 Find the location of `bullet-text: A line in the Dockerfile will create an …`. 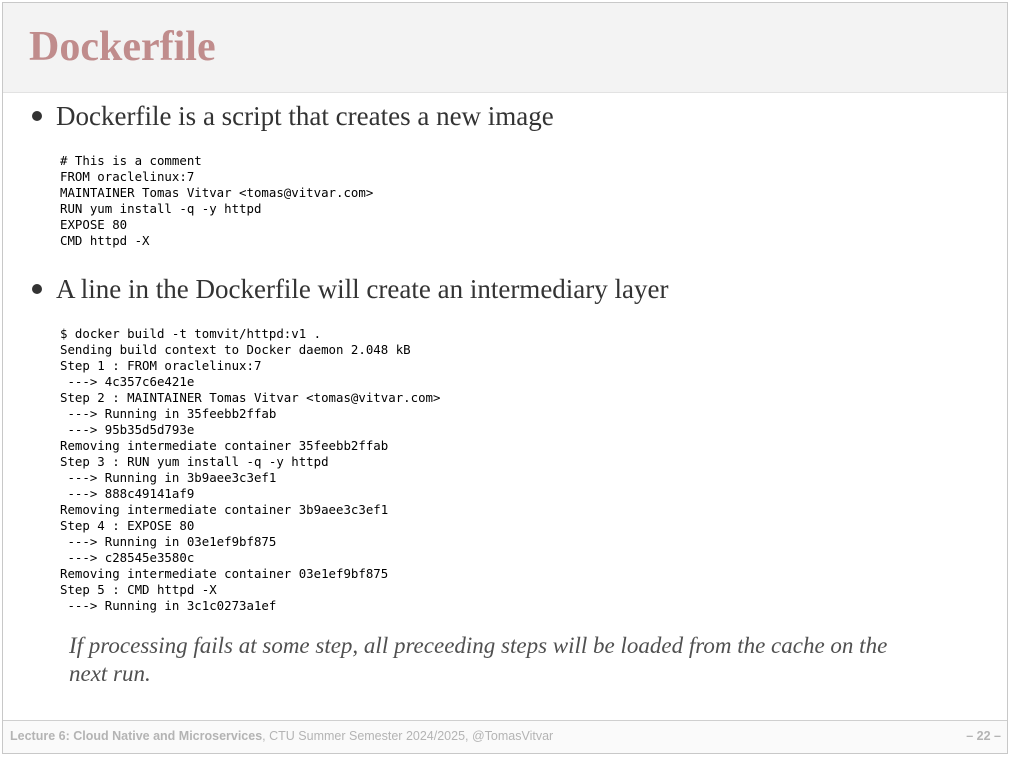

bullet-text: A line in the Dockerfile will create an … is located at coordinates (362, 289).